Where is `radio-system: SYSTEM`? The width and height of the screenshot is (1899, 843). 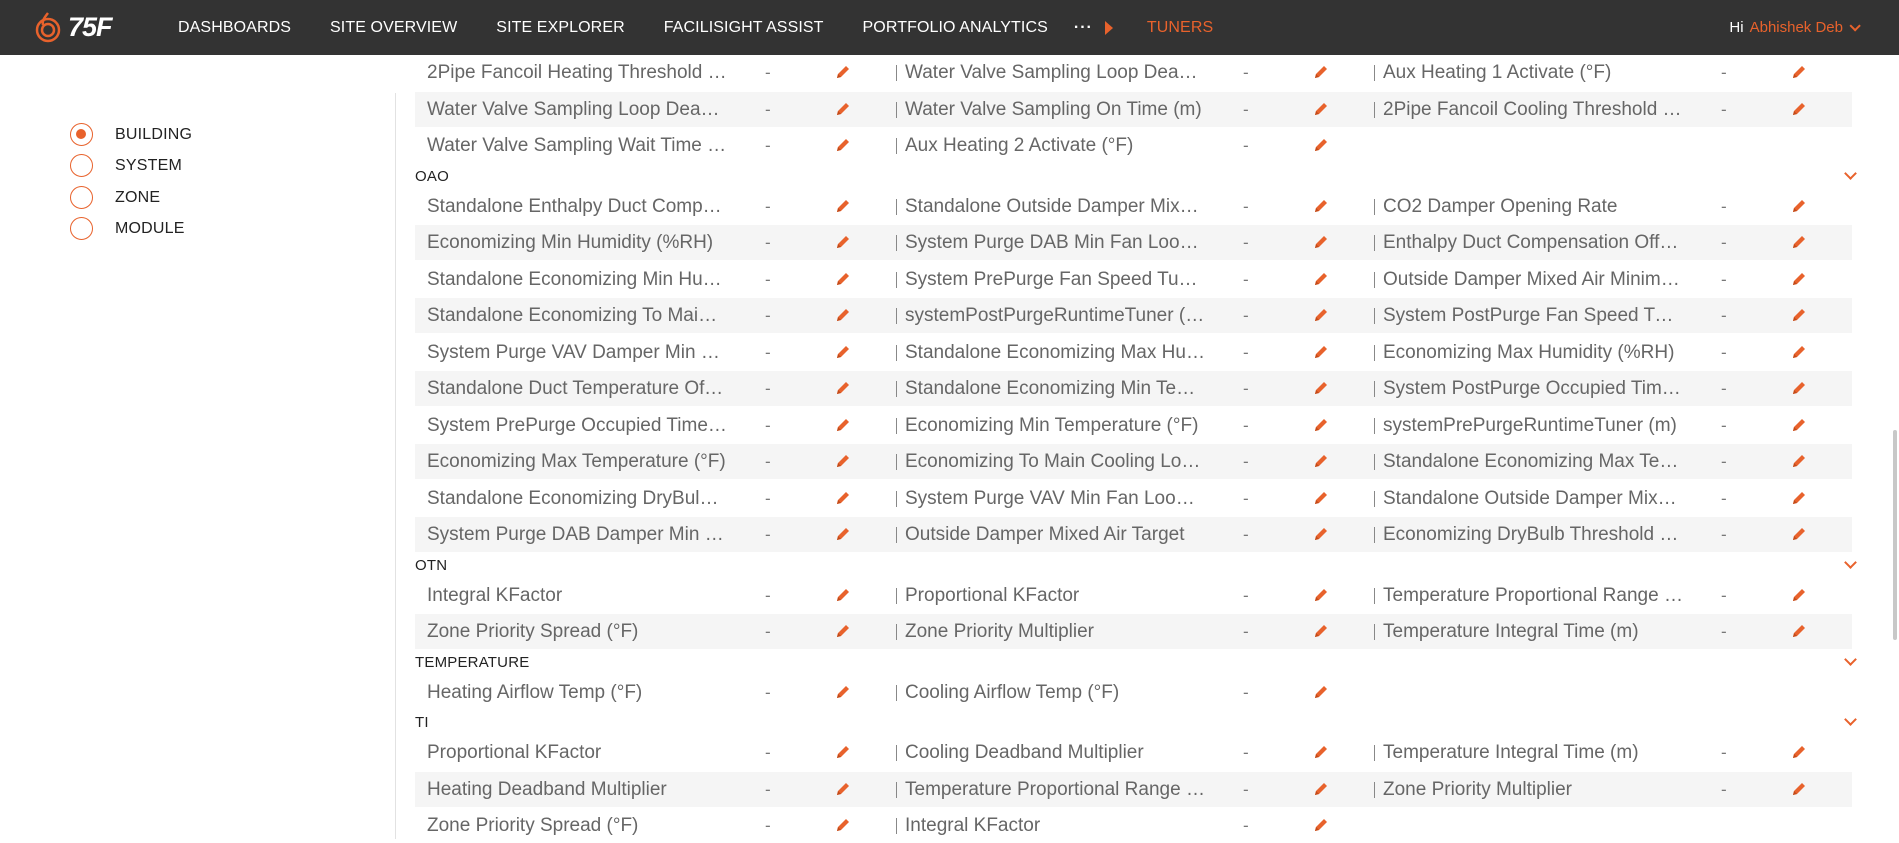 radio-system: SYSTEM is located at coordinates (126, 165).